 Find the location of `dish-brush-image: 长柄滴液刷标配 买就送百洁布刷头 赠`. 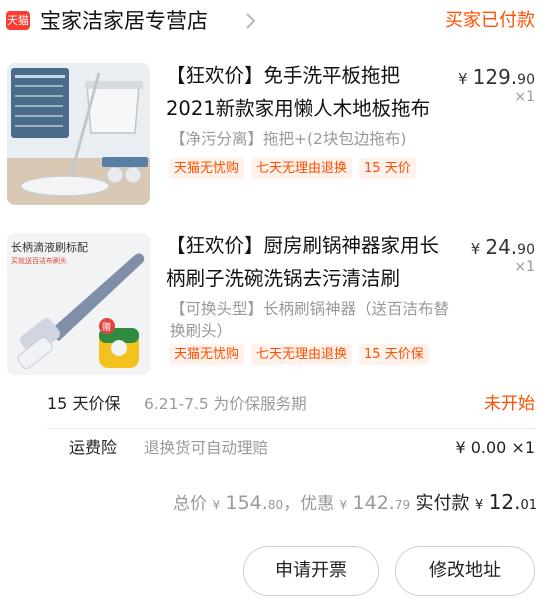

dish-brush-image: 长柄滴液刷标配 买就送百洁布刷头 赠 is located at coordinates (78, 304).